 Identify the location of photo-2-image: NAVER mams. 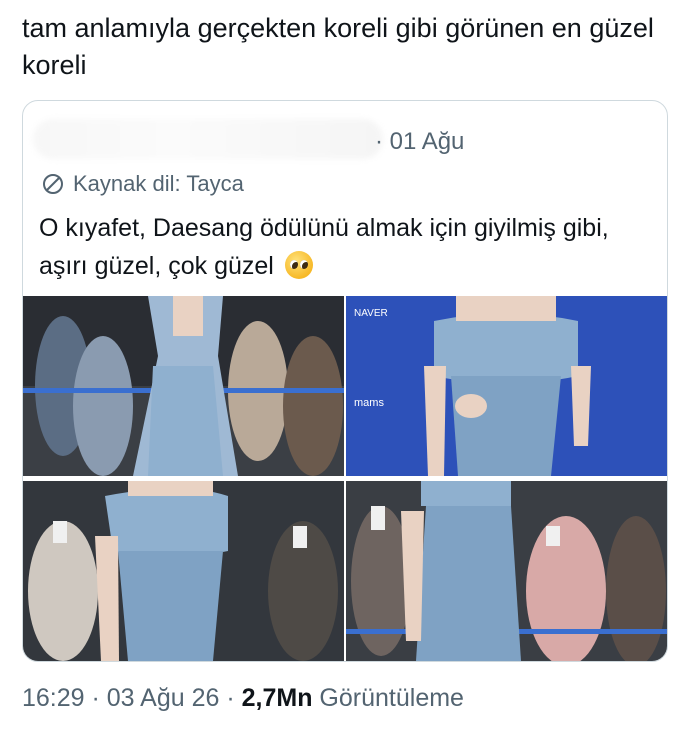
(506, 386).